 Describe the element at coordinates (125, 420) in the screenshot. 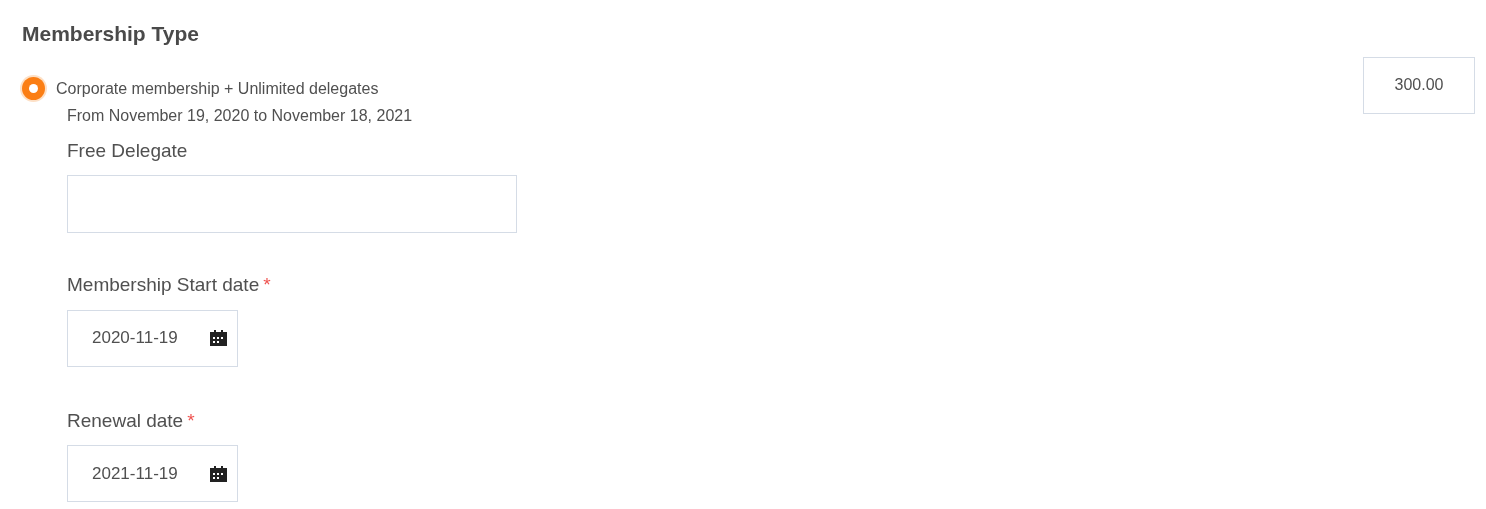

I see `field-label: Renewal date` at that location.